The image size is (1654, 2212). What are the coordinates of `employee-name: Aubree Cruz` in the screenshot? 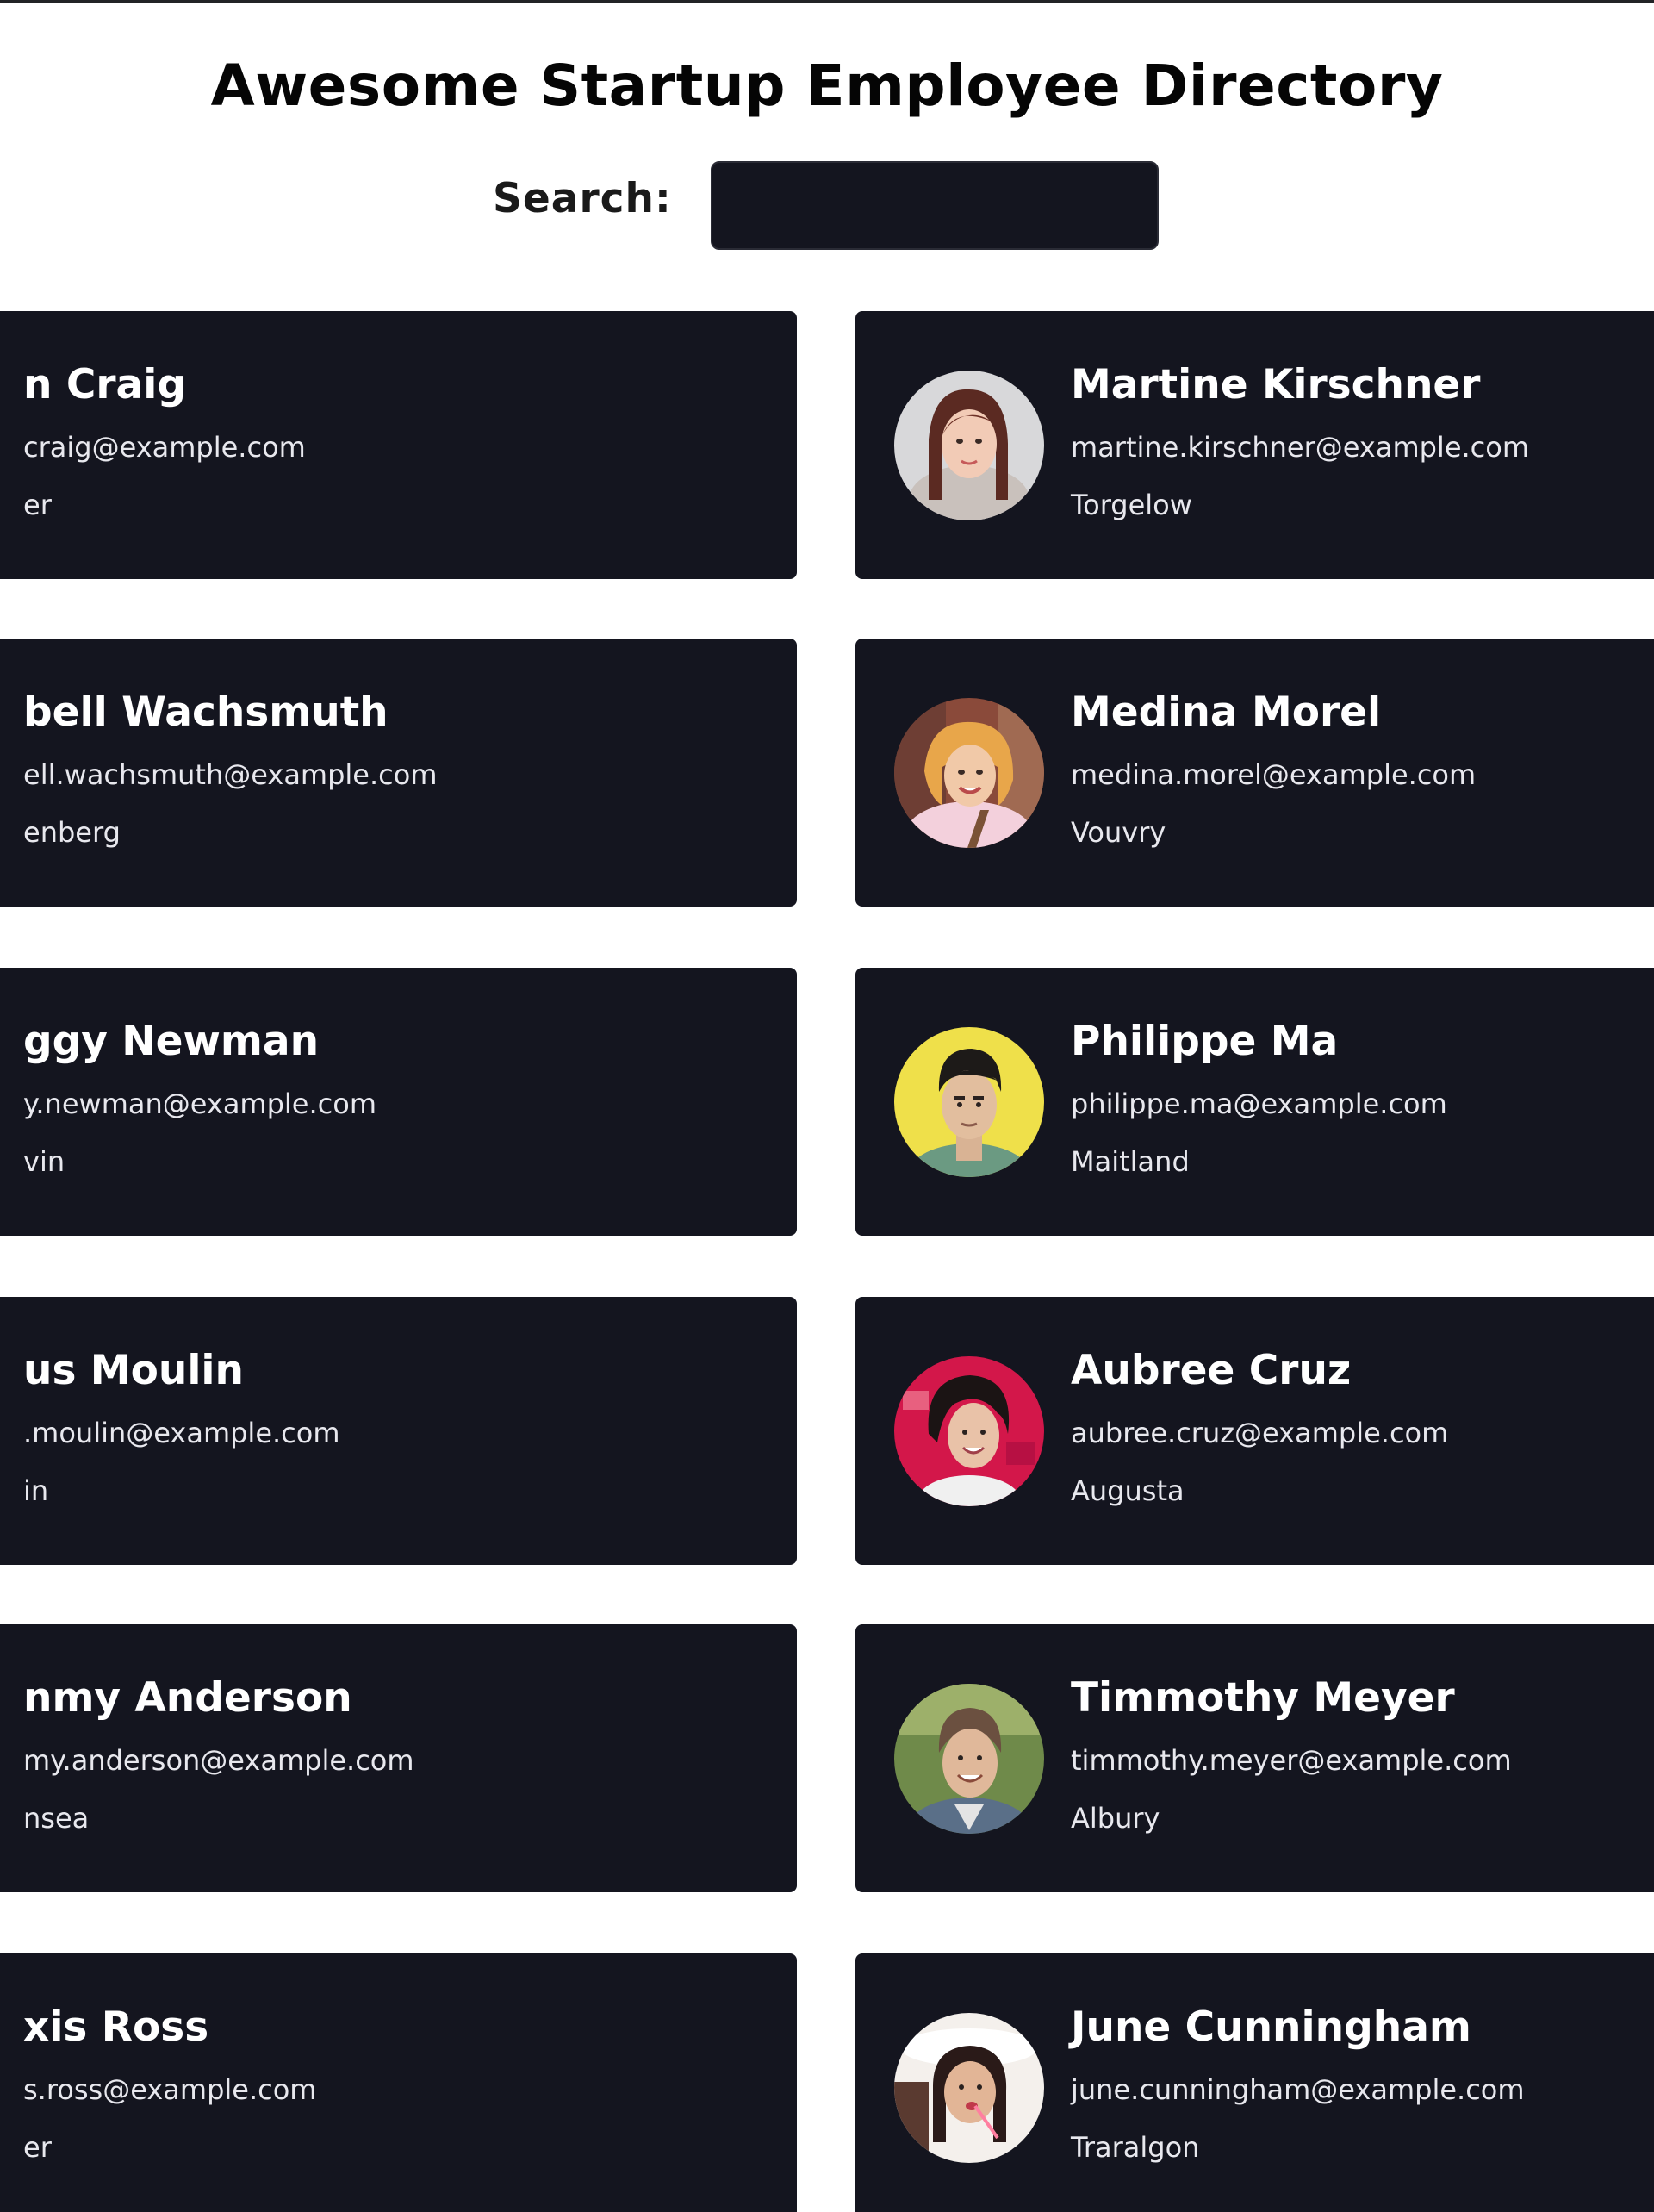 It's located at (1211, 1371).